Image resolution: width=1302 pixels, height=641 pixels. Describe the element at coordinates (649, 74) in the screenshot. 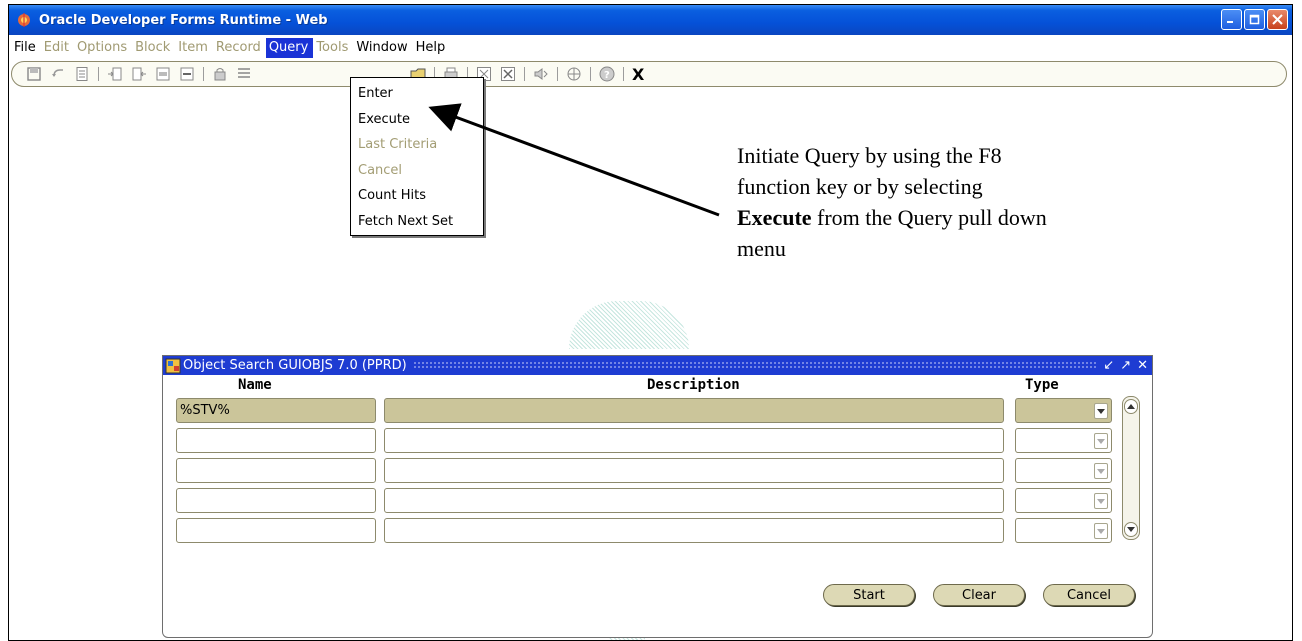

I see `toolbar: ? X` at that location.